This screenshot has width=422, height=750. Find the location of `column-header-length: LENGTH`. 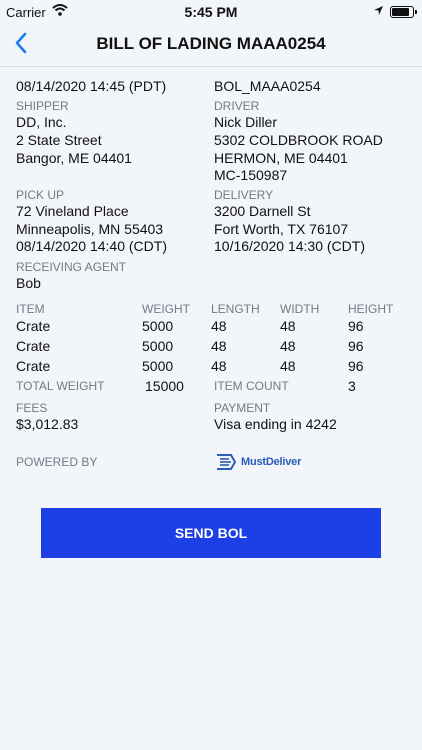

column-header-length: LENGTH is located at coordinates (235, 309).